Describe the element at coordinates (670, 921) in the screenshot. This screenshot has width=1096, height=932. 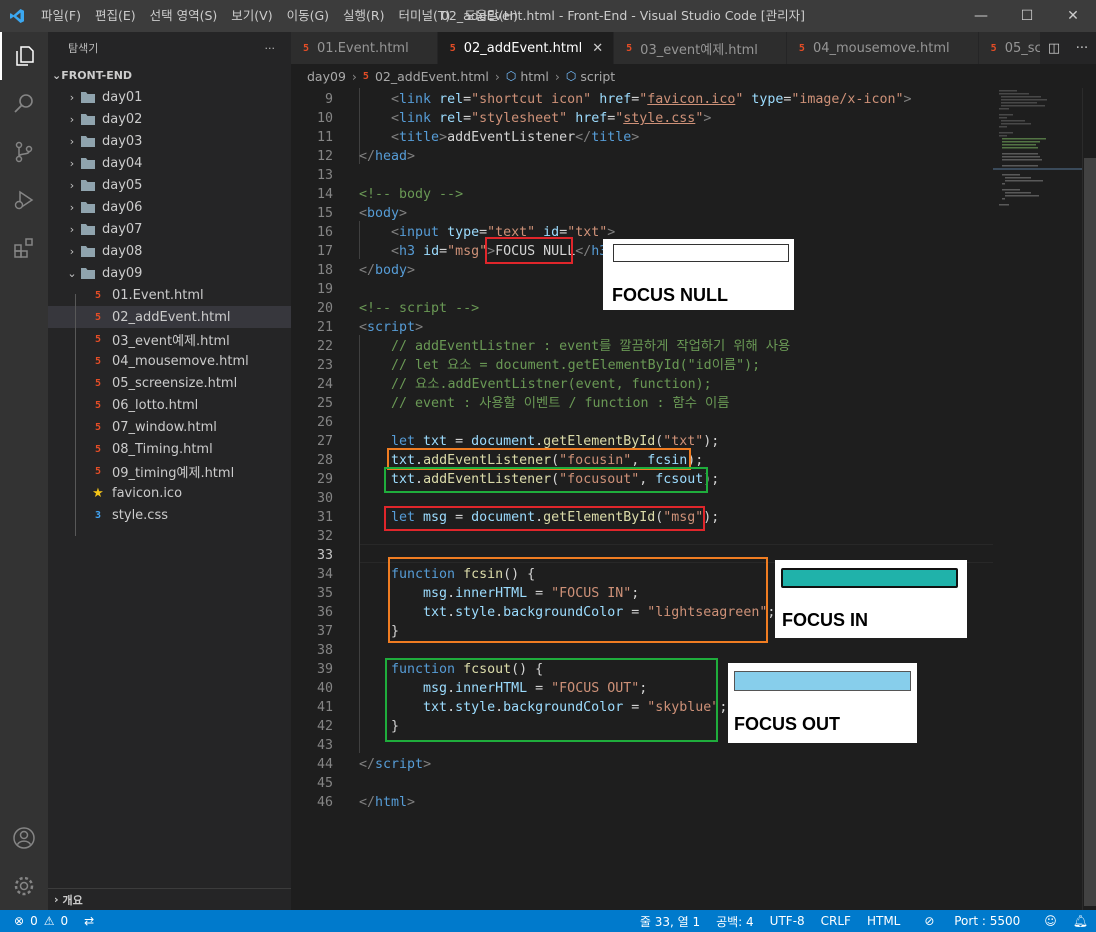
I see `cursor-position: 줄 33, 열 1` at that location.